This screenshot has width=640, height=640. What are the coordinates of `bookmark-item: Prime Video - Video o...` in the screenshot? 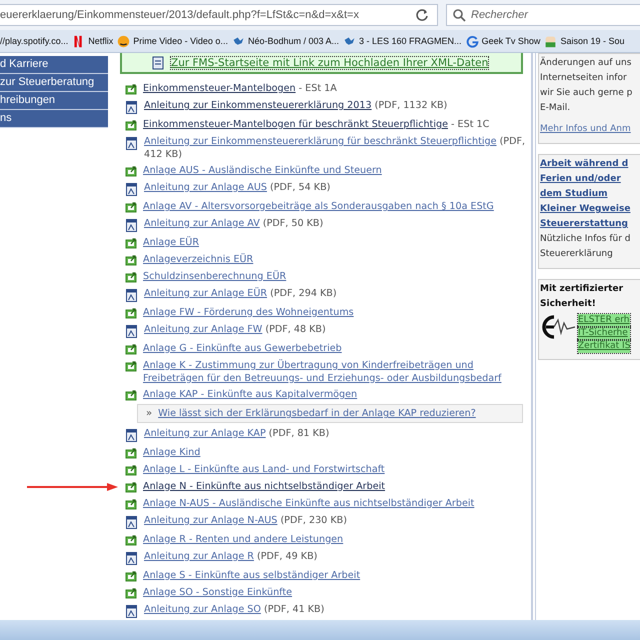 It's located at (172, 41).